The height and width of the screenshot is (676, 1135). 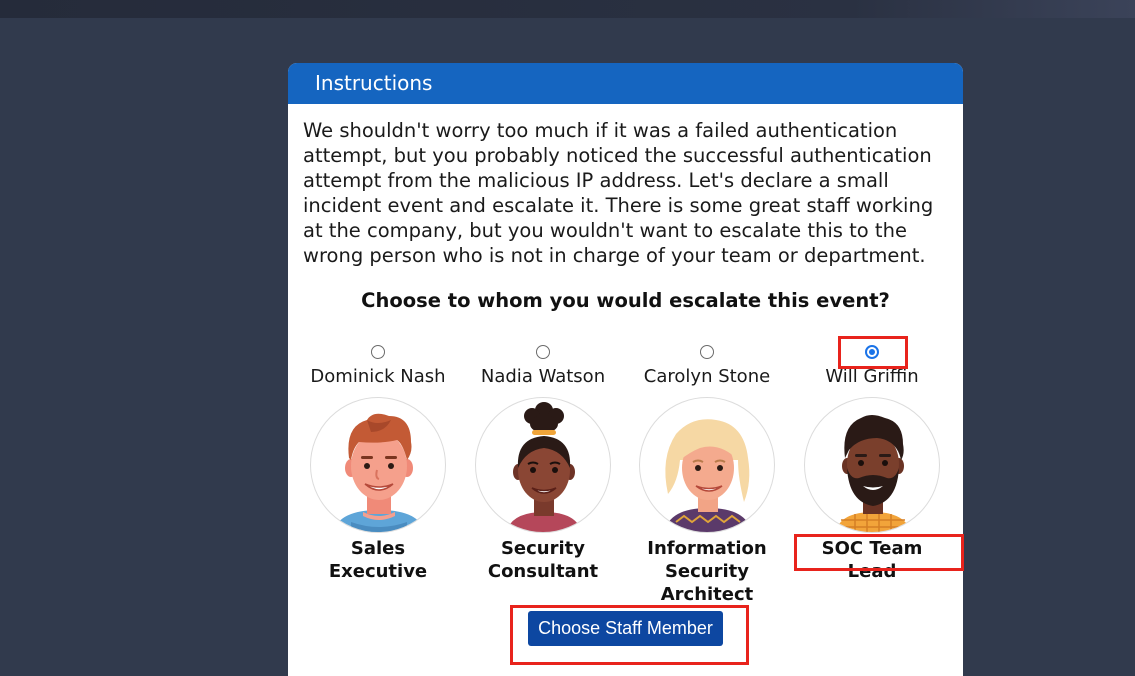 What do you see at coordinates (567, 9) in the screenshot?
I see `top-bar` at bounding box center [567, 9].